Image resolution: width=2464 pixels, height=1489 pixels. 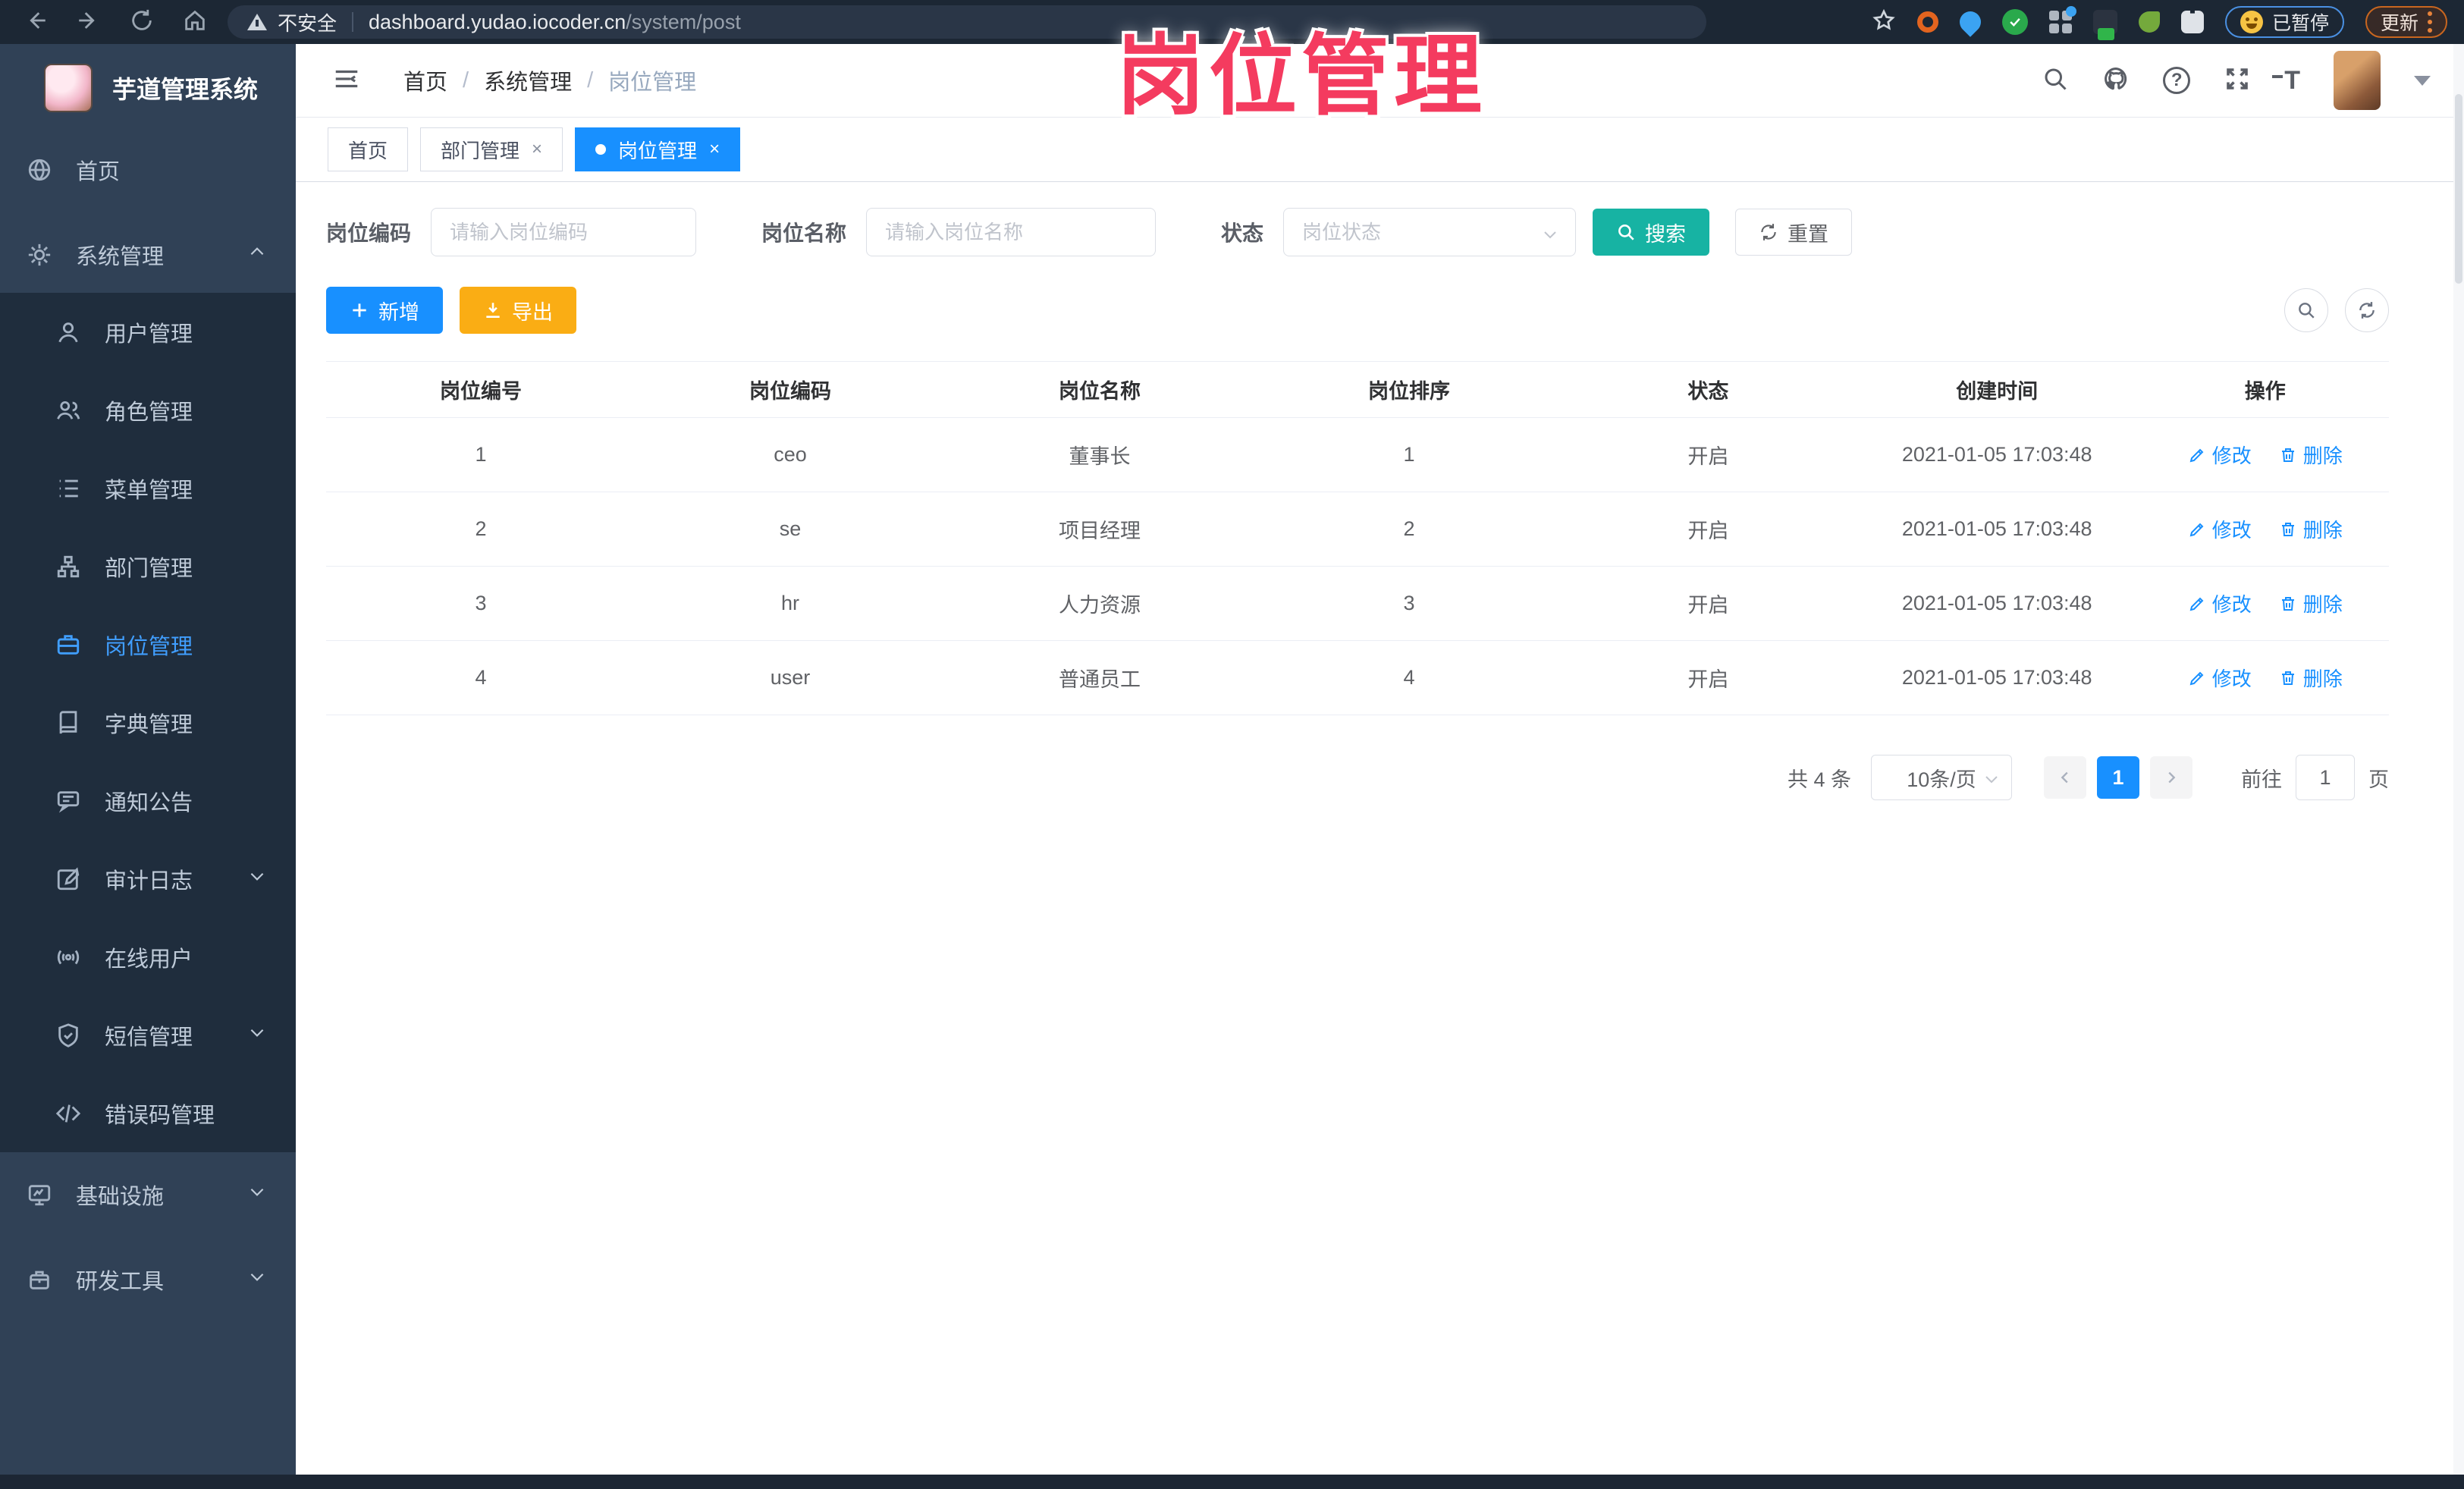 I want to click on sidebar-item-users: 用户管理, so click(x=148, y=332).